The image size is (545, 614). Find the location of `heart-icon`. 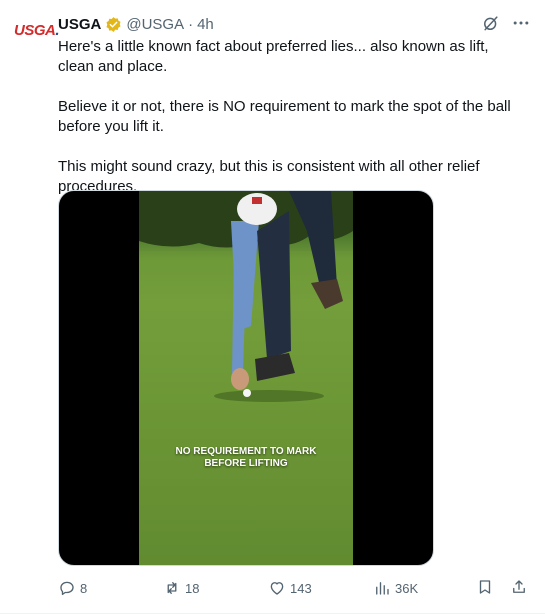

heart-icon is located at coordinates (277, 588).